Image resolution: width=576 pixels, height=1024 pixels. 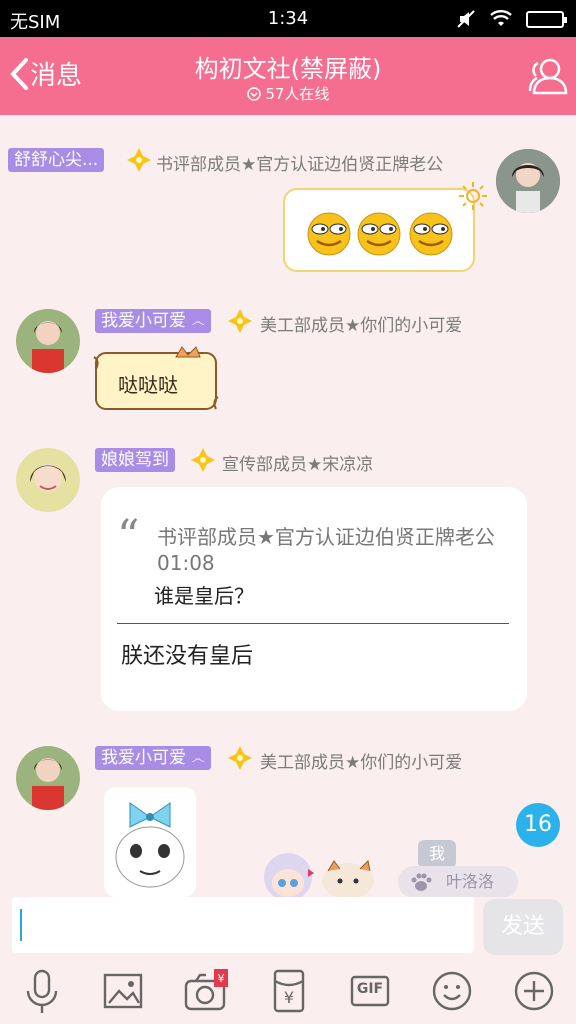 I want to click on red-packet-icon: ¥, so click(x=289, y=991).